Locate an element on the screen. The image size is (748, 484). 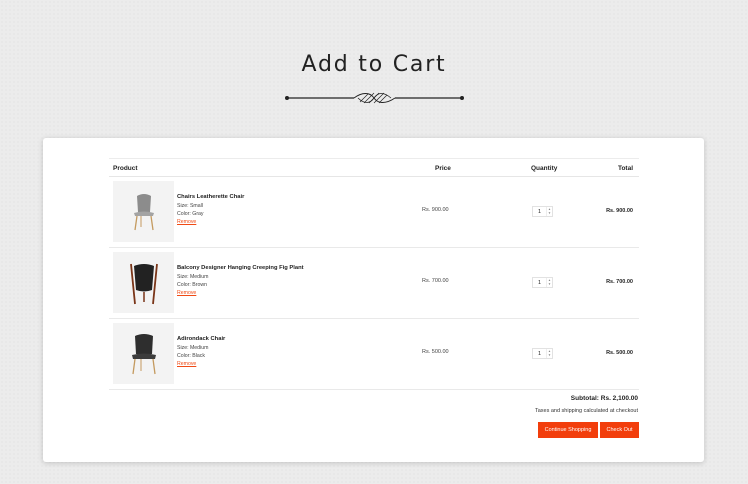
header-total: Total is located at coordinates (625, 168).